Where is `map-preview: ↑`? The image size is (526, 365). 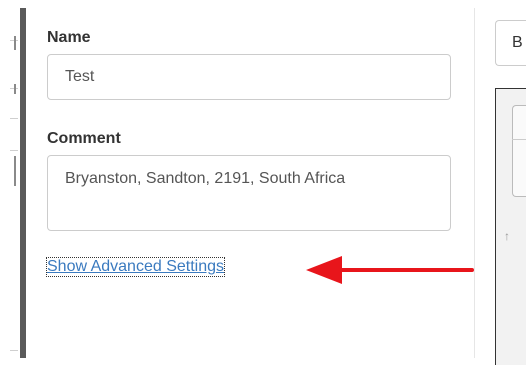
map-preview: ↑ is located at coordinates (510, 226).